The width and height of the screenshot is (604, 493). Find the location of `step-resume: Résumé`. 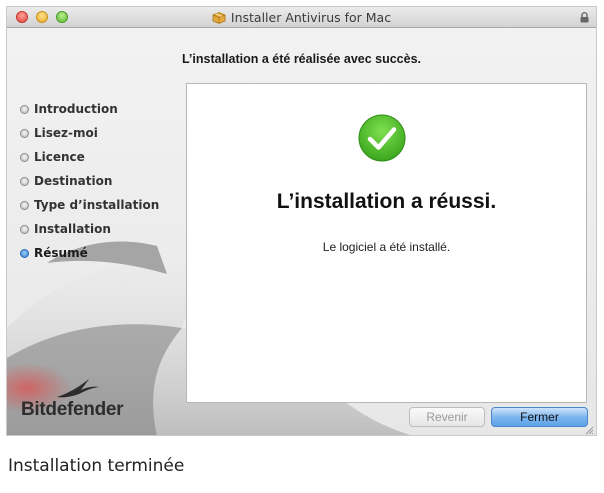

step-resume: Résumé is located at coordinates (89, 253).